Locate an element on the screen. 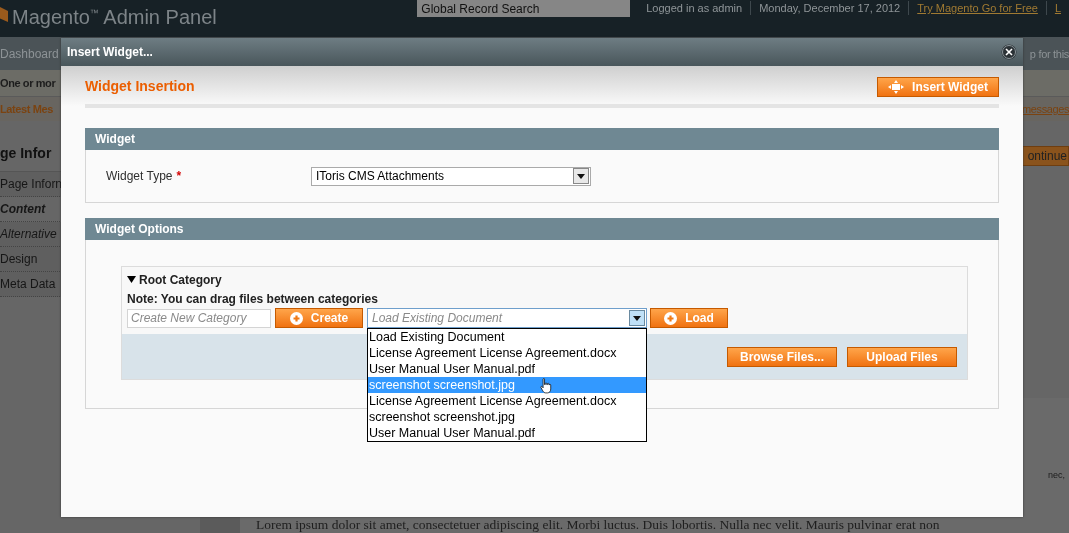  editor-text: Lorem ipsum dolor sit amet, consectetuer adipiscing elit. Morbi luctus. Duis lobortis. Nulla nec velit. Mauris pulvinar erat non is located at coordinates (598, 525).